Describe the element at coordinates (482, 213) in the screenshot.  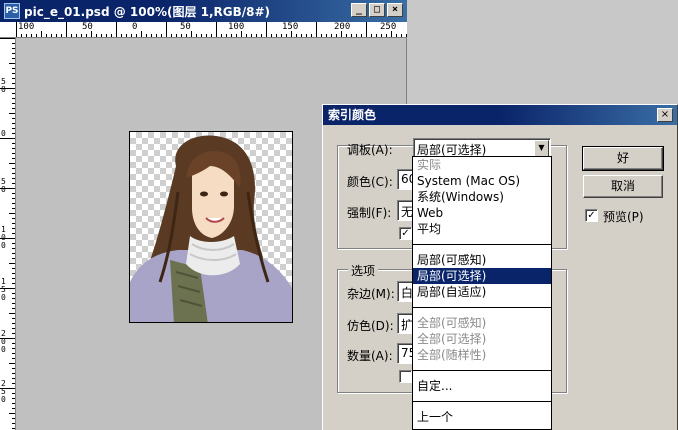
I see `dropdown-item-web: Web` at that location.